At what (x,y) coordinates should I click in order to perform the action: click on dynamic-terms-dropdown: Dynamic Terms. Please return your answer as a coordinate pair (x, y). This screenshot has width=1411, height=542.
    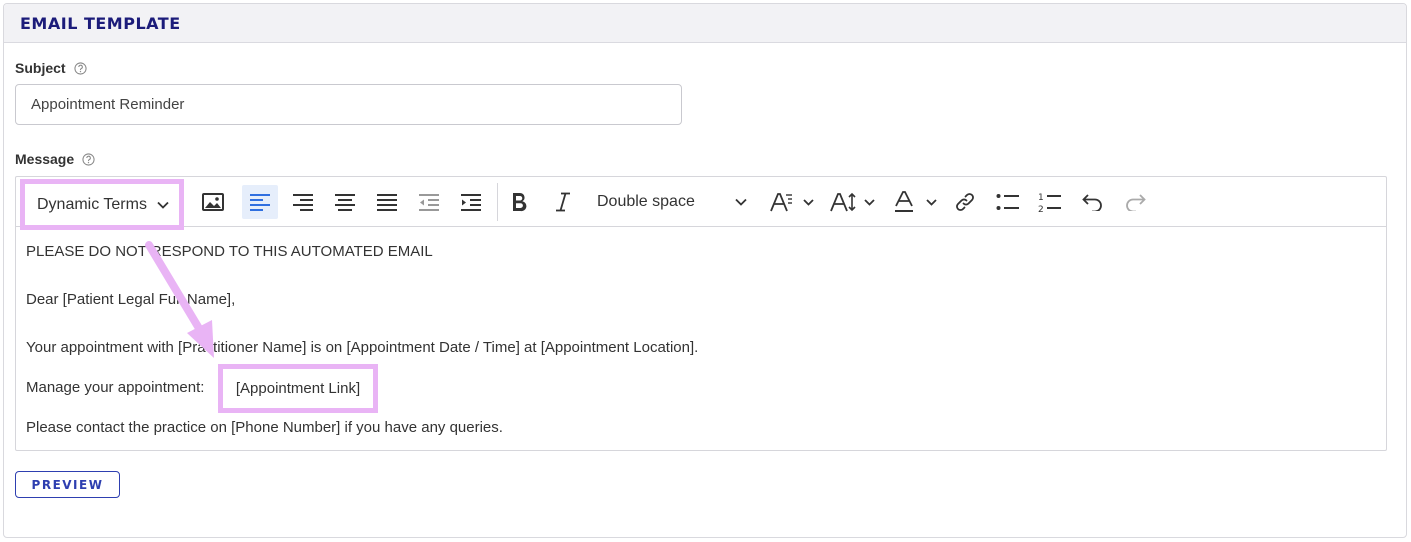
    Looking at the image, I should click on (102, 204).